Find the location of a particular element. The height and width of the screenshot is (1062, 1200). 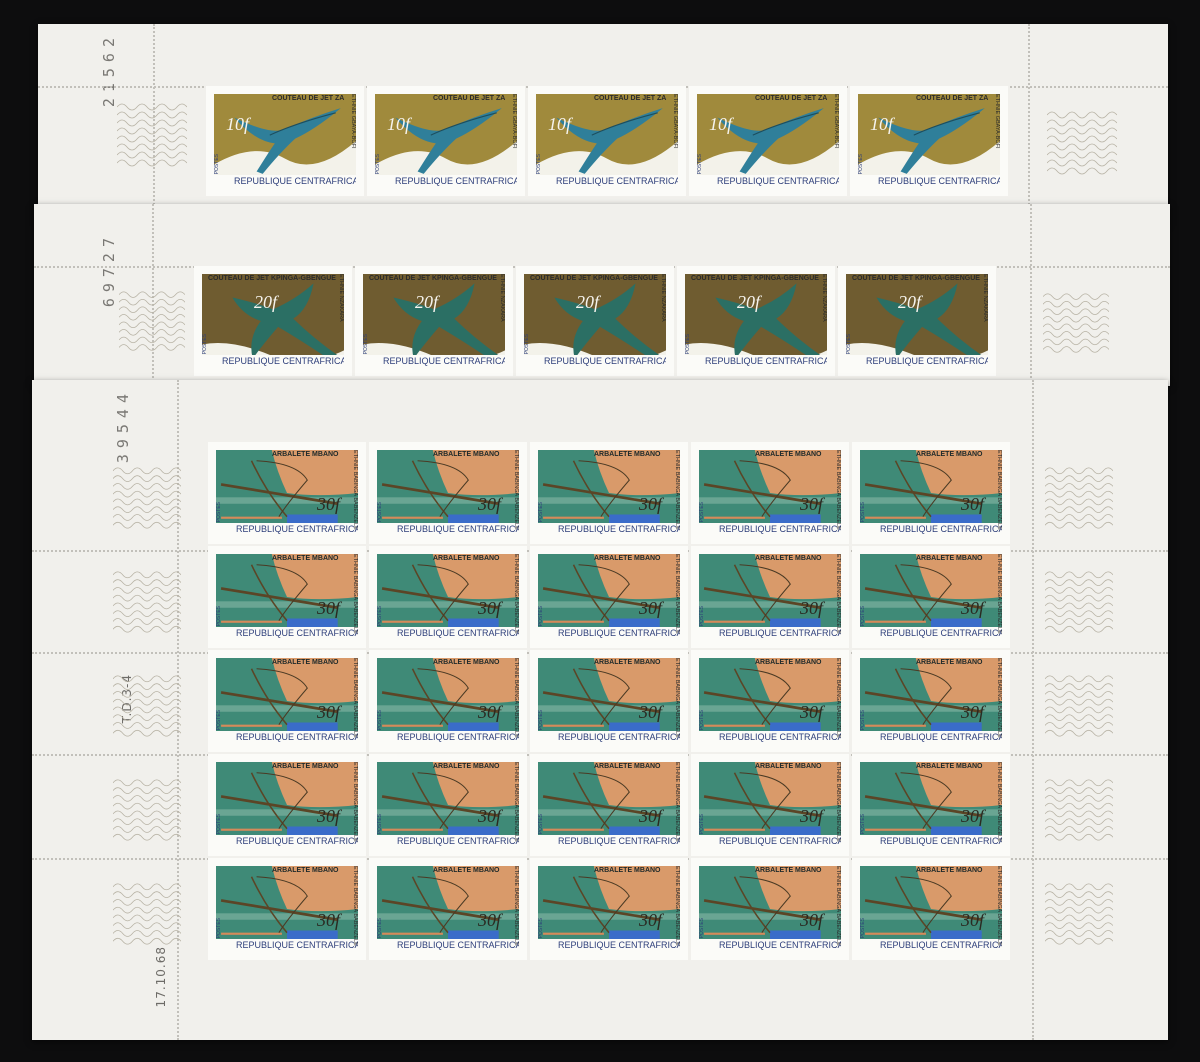

sheet-serial-number: 39544 is located at coordinates (123, 426).